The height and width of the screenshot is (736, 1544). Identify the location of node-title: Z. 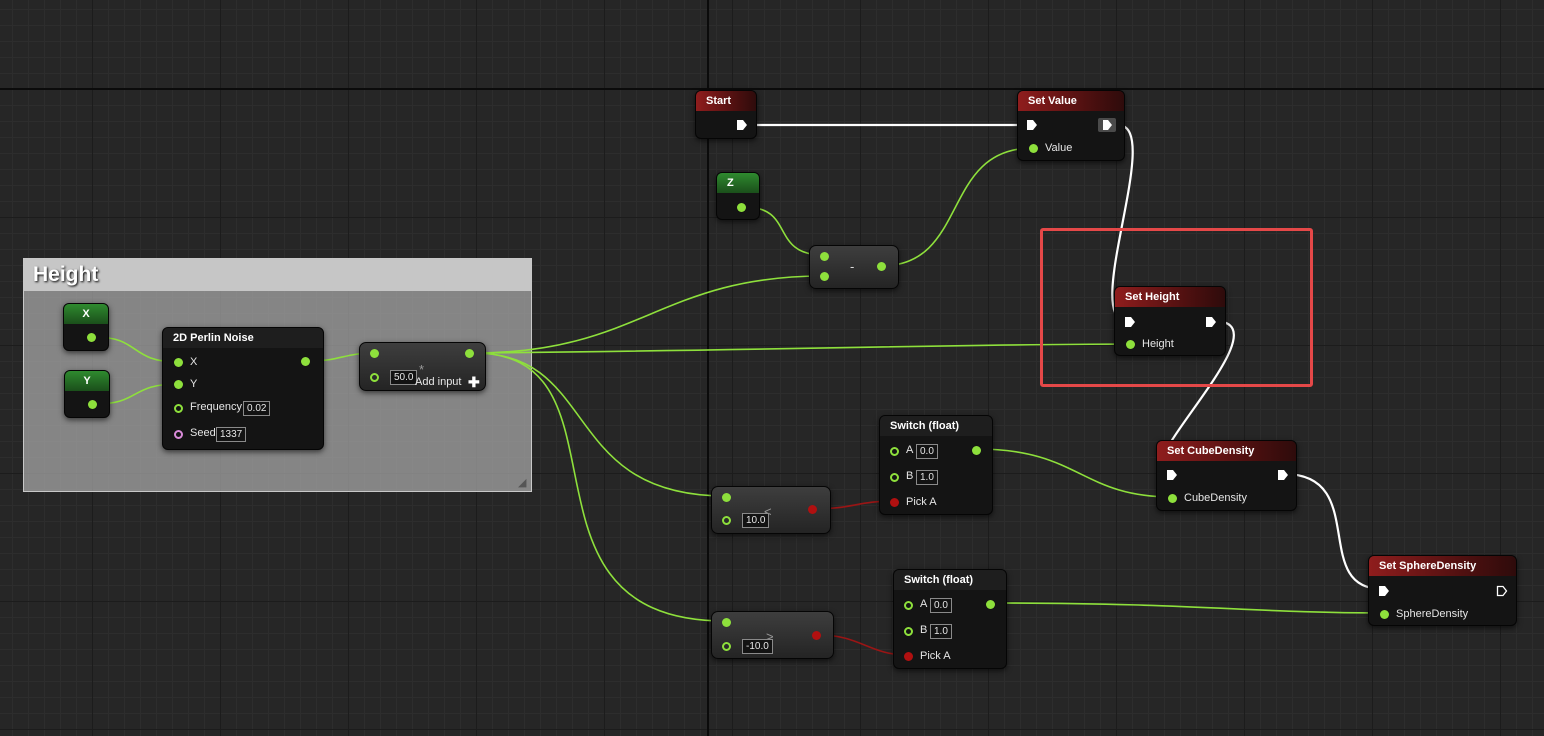
(738, 183).